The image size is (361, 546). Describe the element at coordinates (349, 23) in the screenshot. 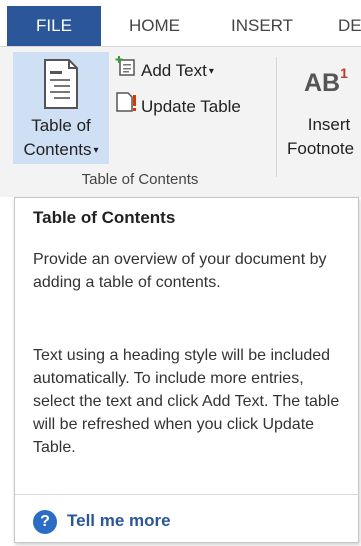

I see `tab-design: DE` at that location.